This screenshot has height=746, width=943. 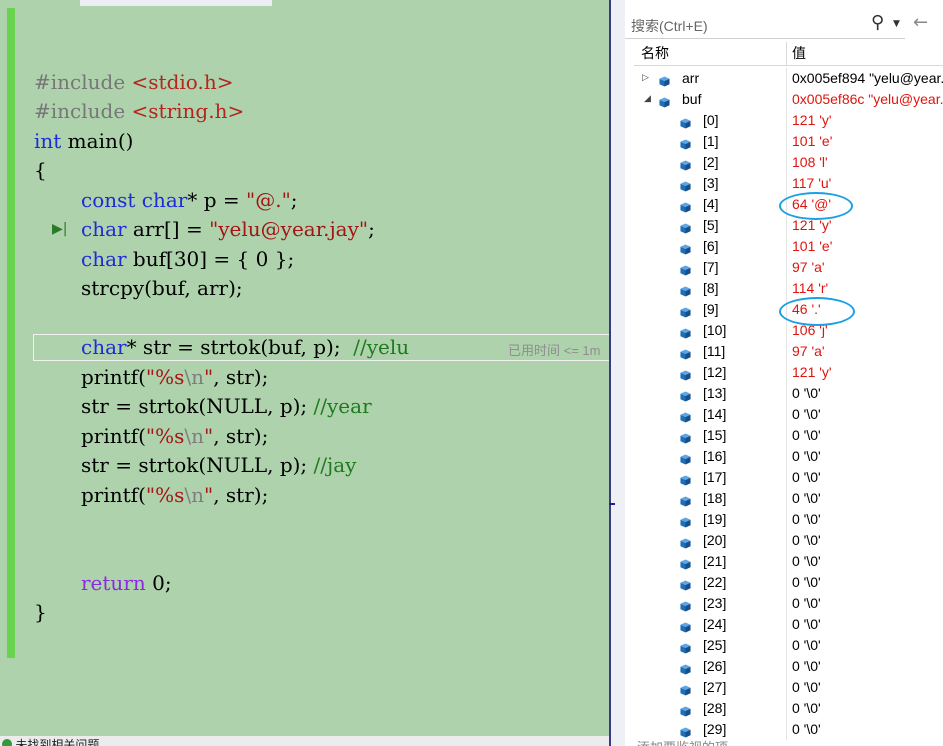 What do you see at coordinates (784, 519) in the screenshot?
I see `watch-row: [19] 0 '\0'` at bounding box center [784, 519].